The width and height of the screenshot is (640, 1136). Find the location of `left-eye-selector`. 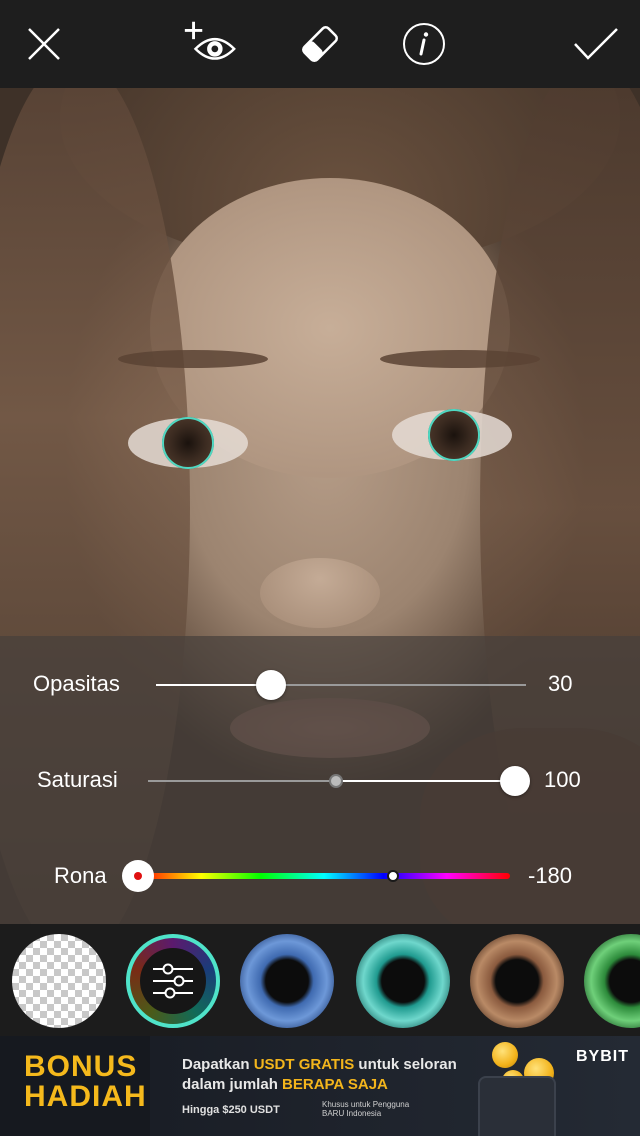

left-eye-selector is located at coordinates (188, 443).